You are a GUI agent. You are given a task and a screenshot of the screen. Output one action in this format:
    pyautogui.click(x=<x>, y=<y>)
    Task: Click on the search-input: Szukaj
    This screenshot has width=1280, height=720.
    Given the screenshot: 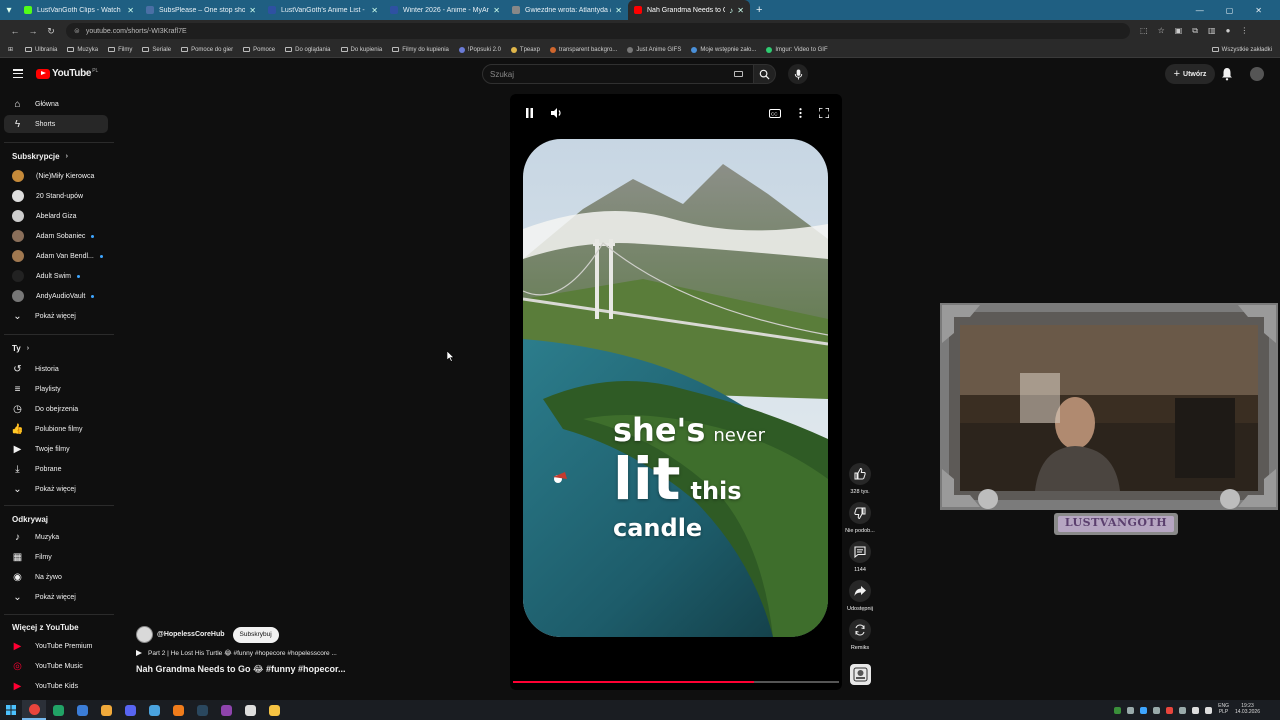 What is the action you would take?
    pyautogui.click(x=618, y=74)
    